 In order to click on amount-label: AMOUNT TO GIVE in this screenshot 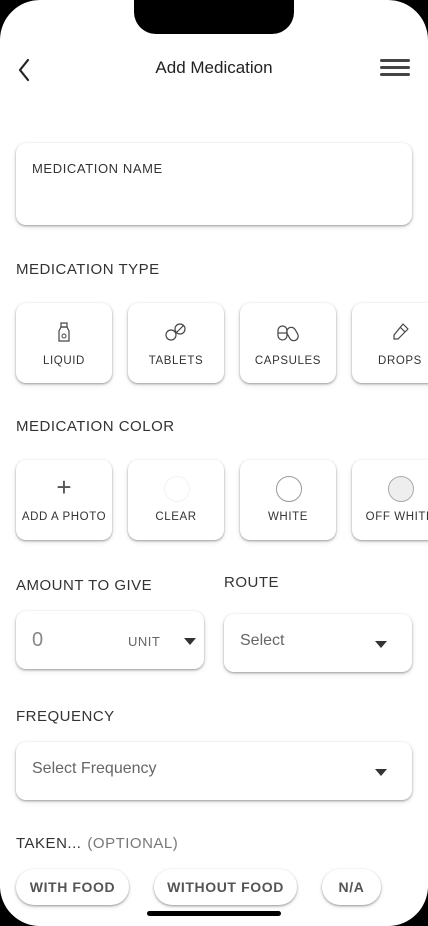, I will do `click(84, 585)`.